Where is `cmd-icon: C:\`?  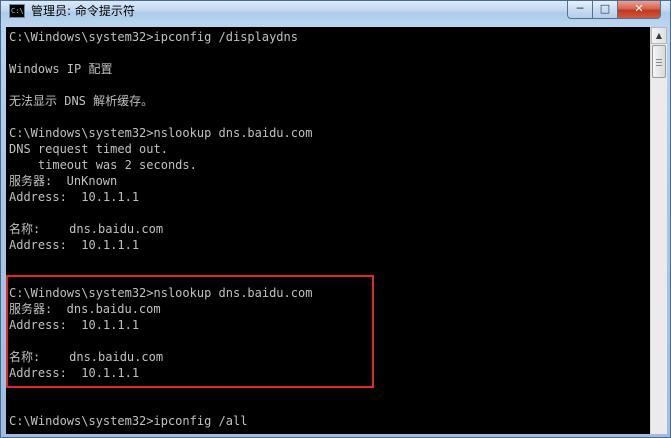 cmd-icon: C:\ is located at coordinates (17, 11).